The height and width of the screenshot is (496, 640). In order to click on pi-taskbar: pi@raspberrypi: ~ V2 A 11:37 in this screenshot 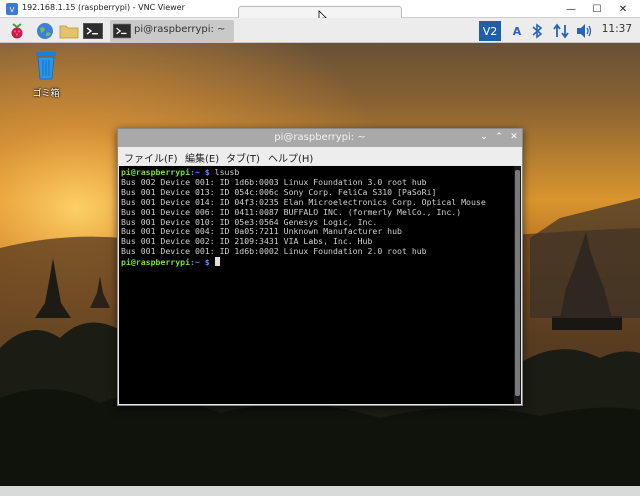, I will do `click(320, 30)`.